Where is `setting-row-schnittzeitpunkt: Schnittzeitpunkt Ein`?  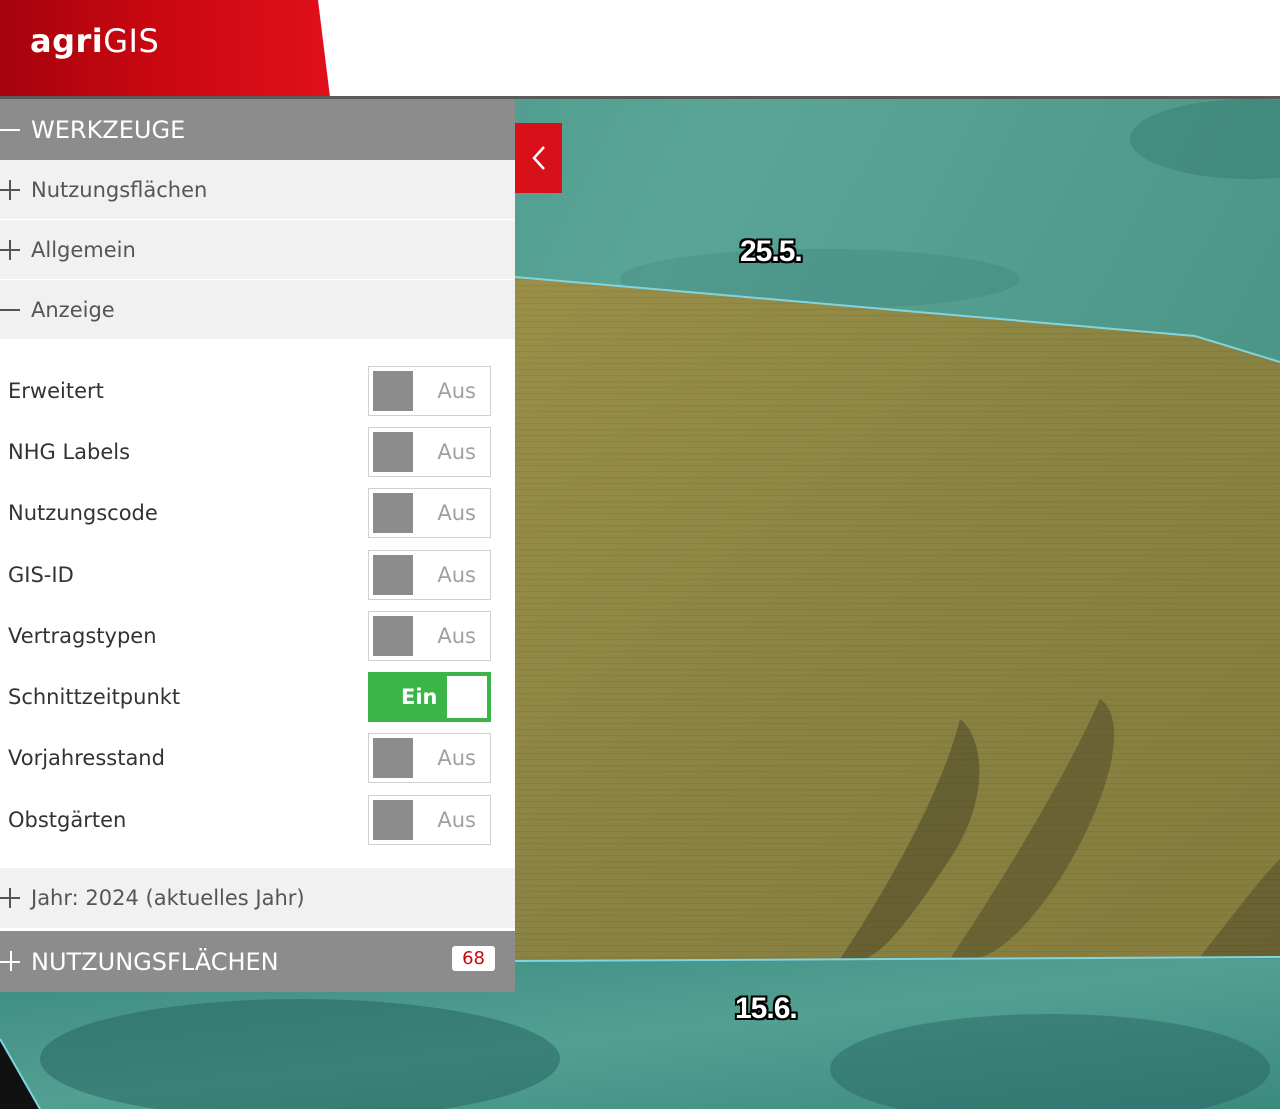
setting-row-schnittzeitpunkt: Schnittzeitpunkt Ein is located at coordinates (257, 696).